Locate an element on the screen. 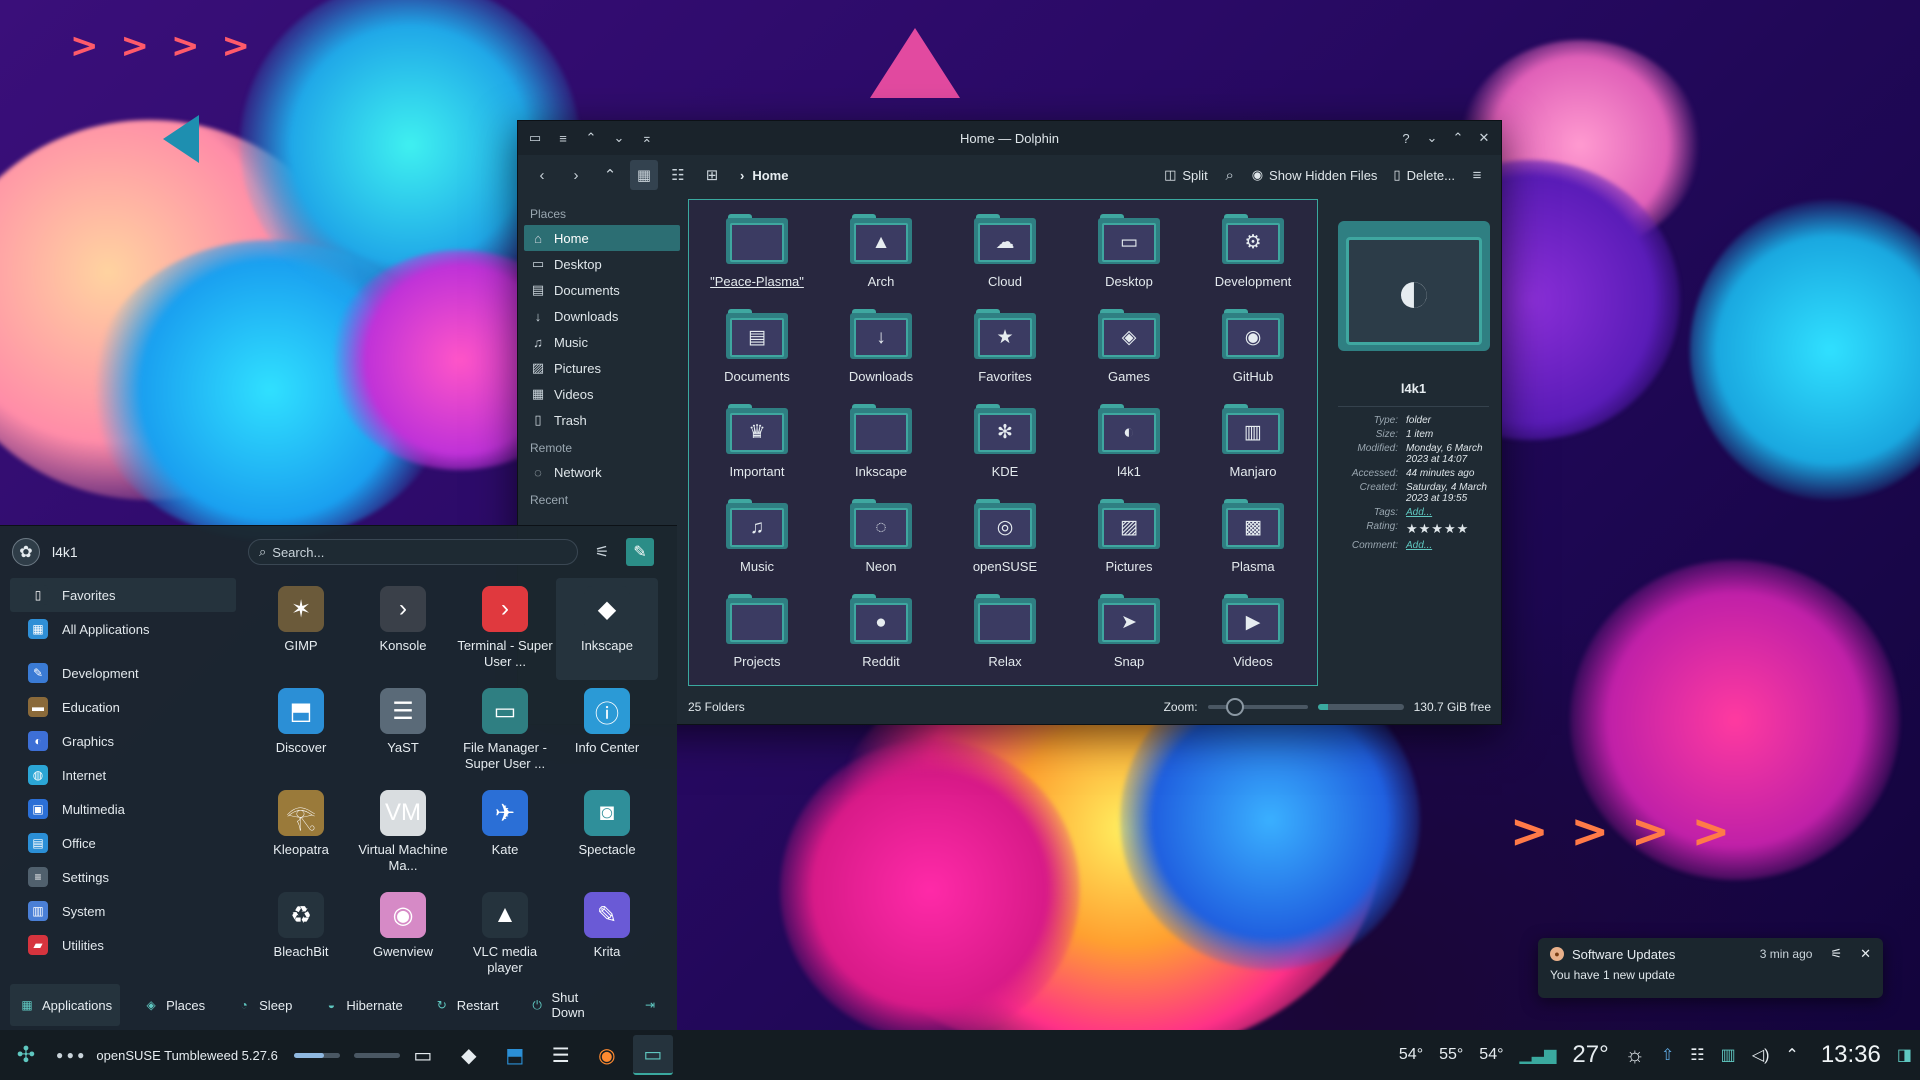 This screenshot has height=1080, width=1920. speaker-icon: ◁) is located at coordinates (1761, 1055).